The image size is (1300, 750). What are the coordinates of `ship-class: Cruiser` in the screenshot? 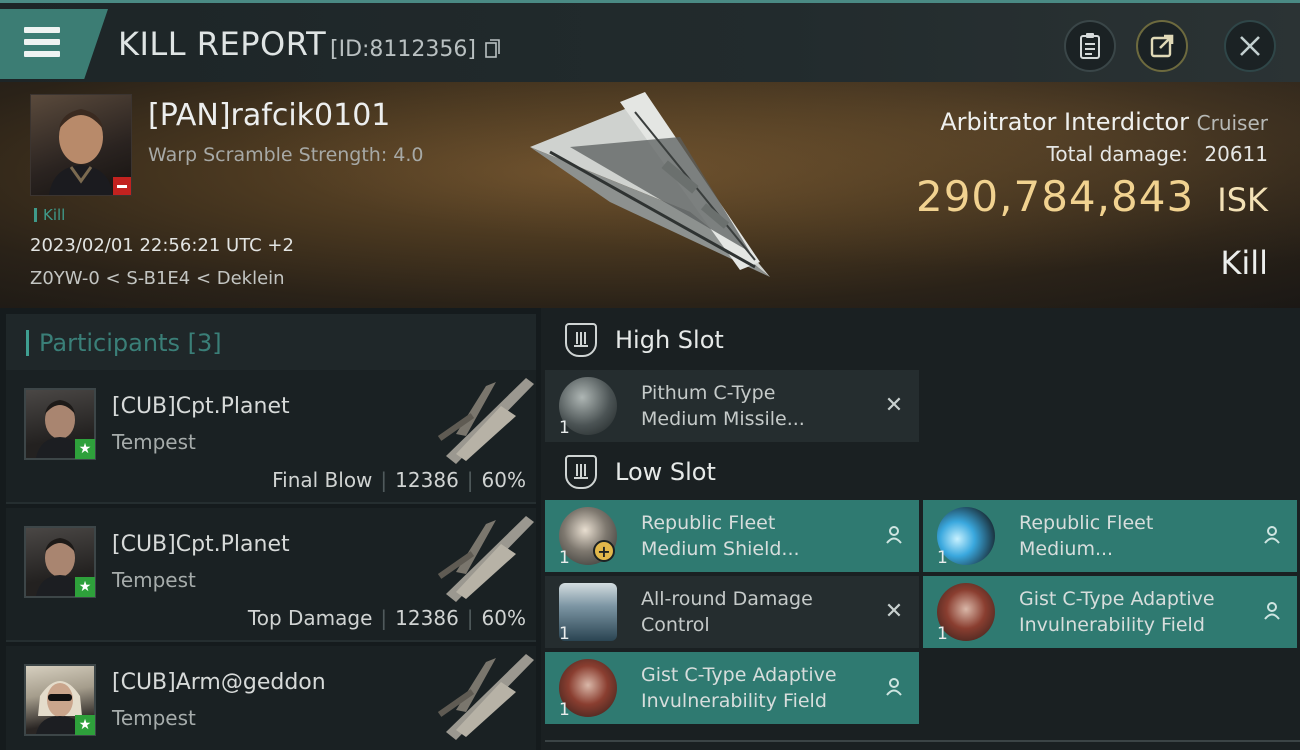 It's located at (1232, 123).